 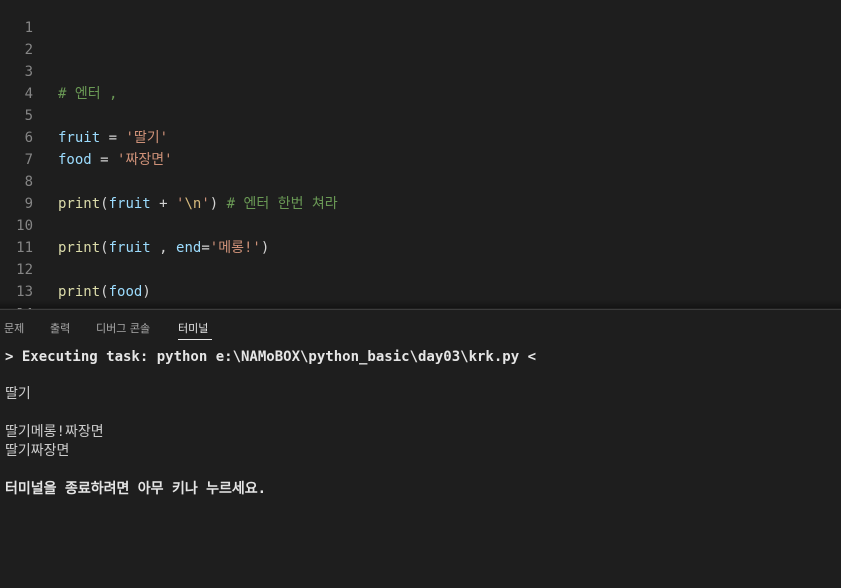 What do you see at coordinates (18, 394) in the screenshot?
I see `terminal-output-line: 딸기` at bounding box center [18, 394].